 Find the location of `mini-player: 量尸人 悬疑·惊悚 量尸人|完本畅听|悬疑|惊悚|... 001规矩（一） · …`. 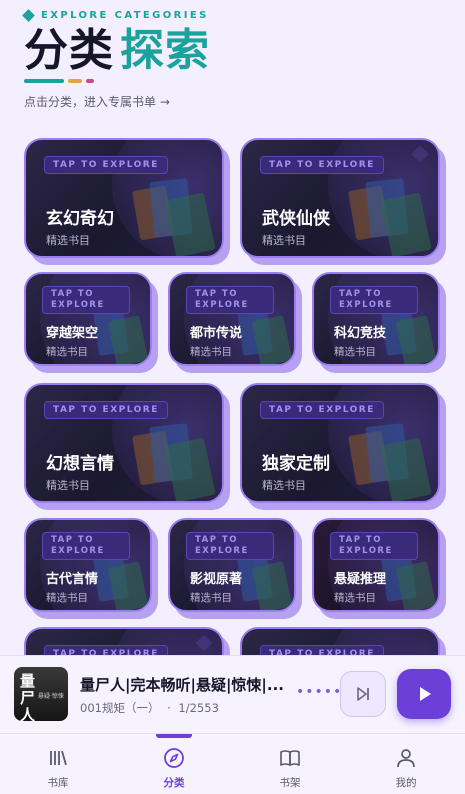

mini-player: 量尸人 悬疑·惊悚 量尸人|完本畅听|悬疑|惊悚|... 001规矩（一） · … is located at coordinates (232, 694).